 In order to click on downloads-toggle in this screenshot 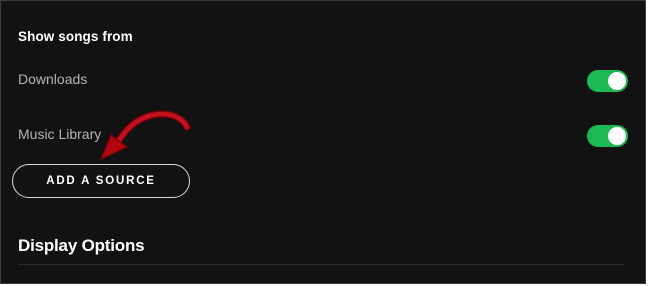, I will do `click(607, 81)`.